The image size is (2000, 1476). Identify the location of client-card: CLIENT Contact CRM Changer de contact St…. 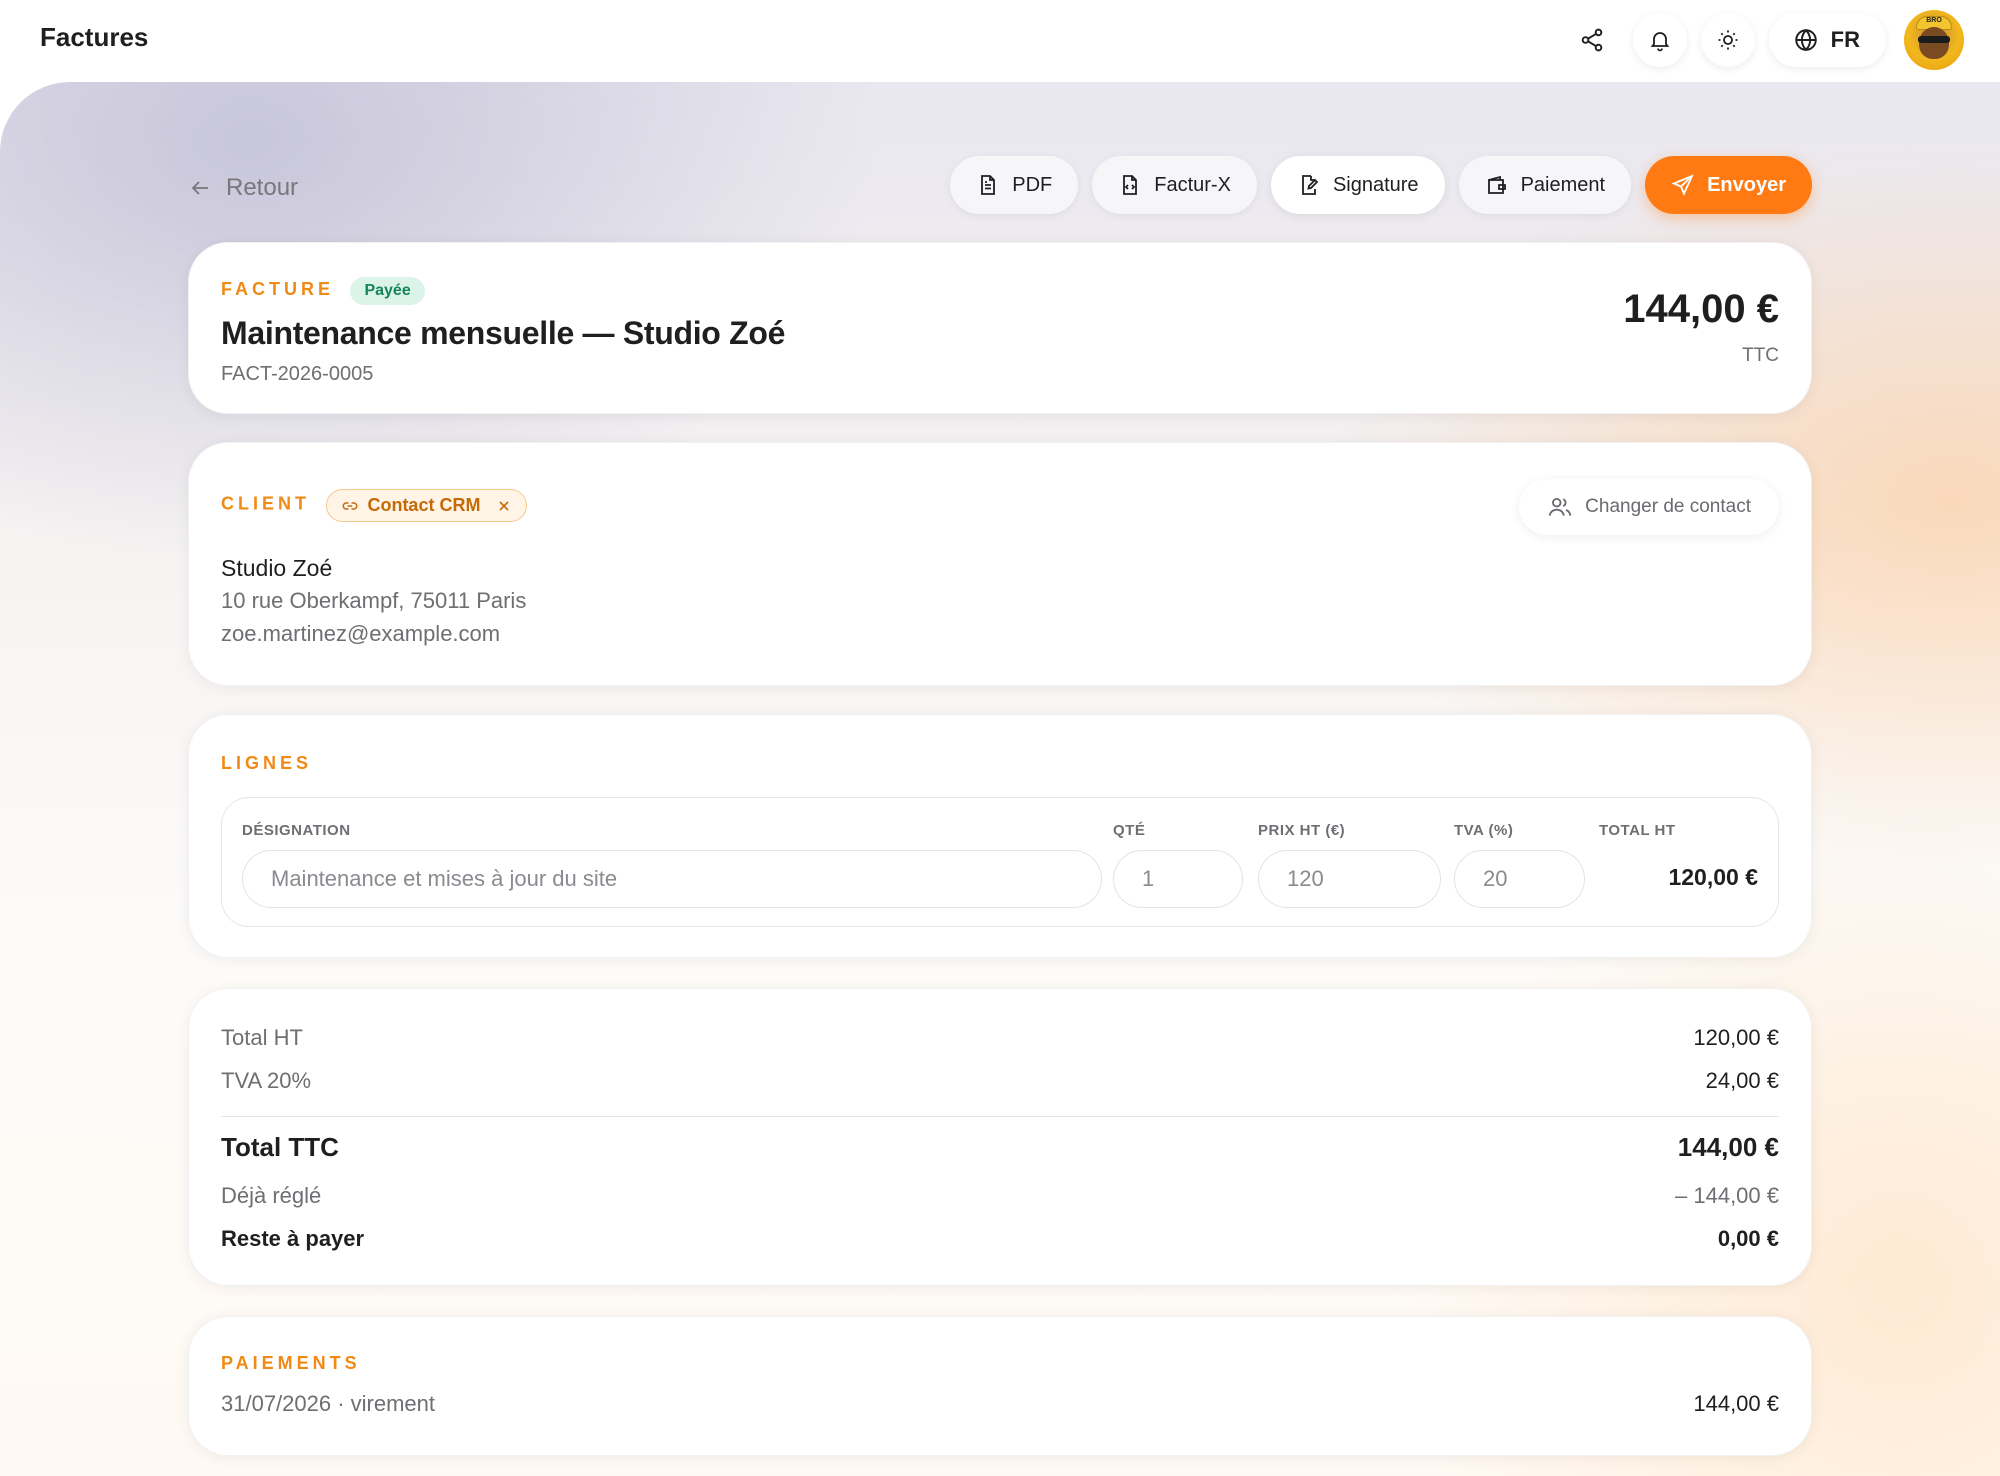
(1000, 564).